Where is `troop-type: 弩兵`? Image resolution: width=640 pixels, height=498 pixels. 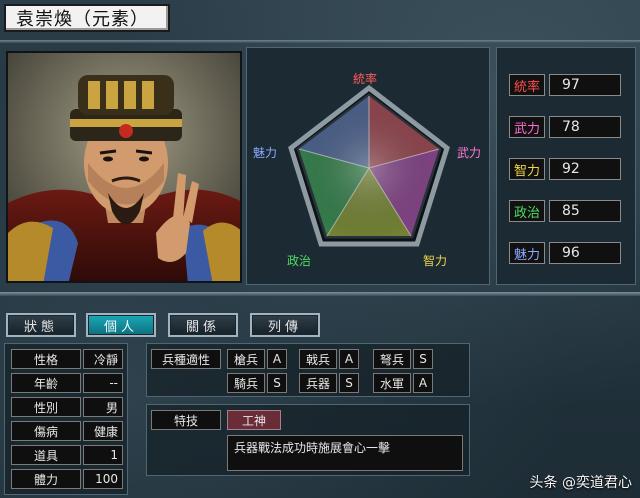 troop-type: 弩兵 is located at coordinates (392, 359).